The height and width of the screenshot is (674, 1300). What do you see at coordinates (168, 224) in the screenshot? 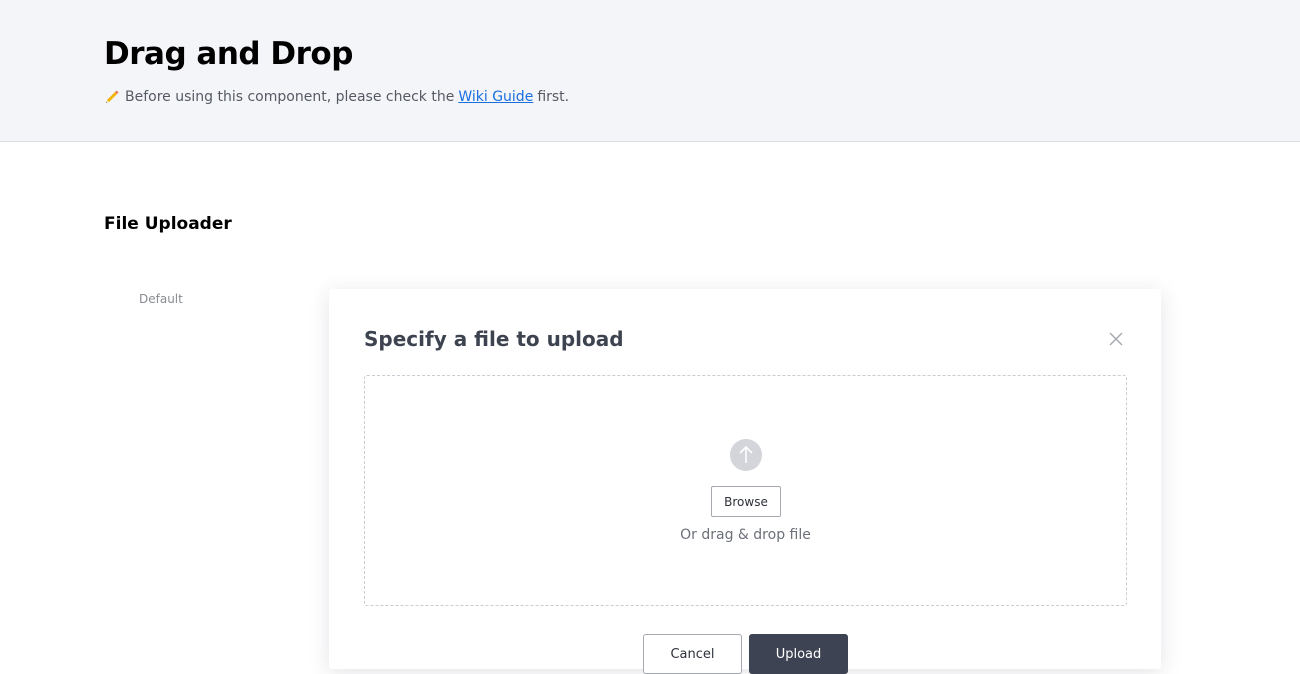
I see `section-title: File Uploader` at bounding box center [168, 224].